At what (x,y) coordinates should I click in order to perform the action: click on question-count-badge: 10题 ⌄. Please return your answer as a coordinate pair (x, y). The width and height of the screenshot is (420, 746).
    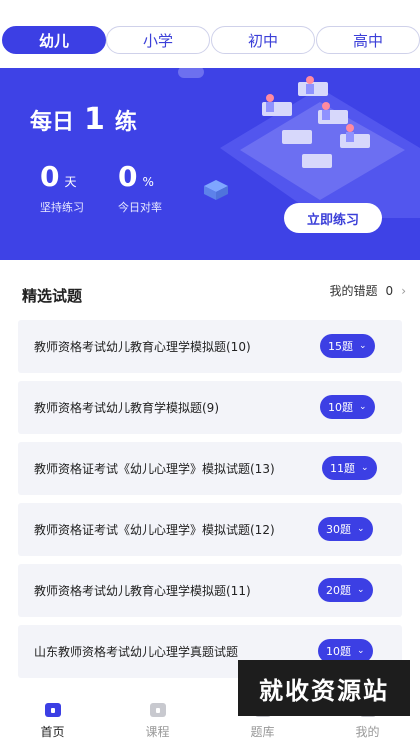
    Looking at the image, I should click on (347, 407).